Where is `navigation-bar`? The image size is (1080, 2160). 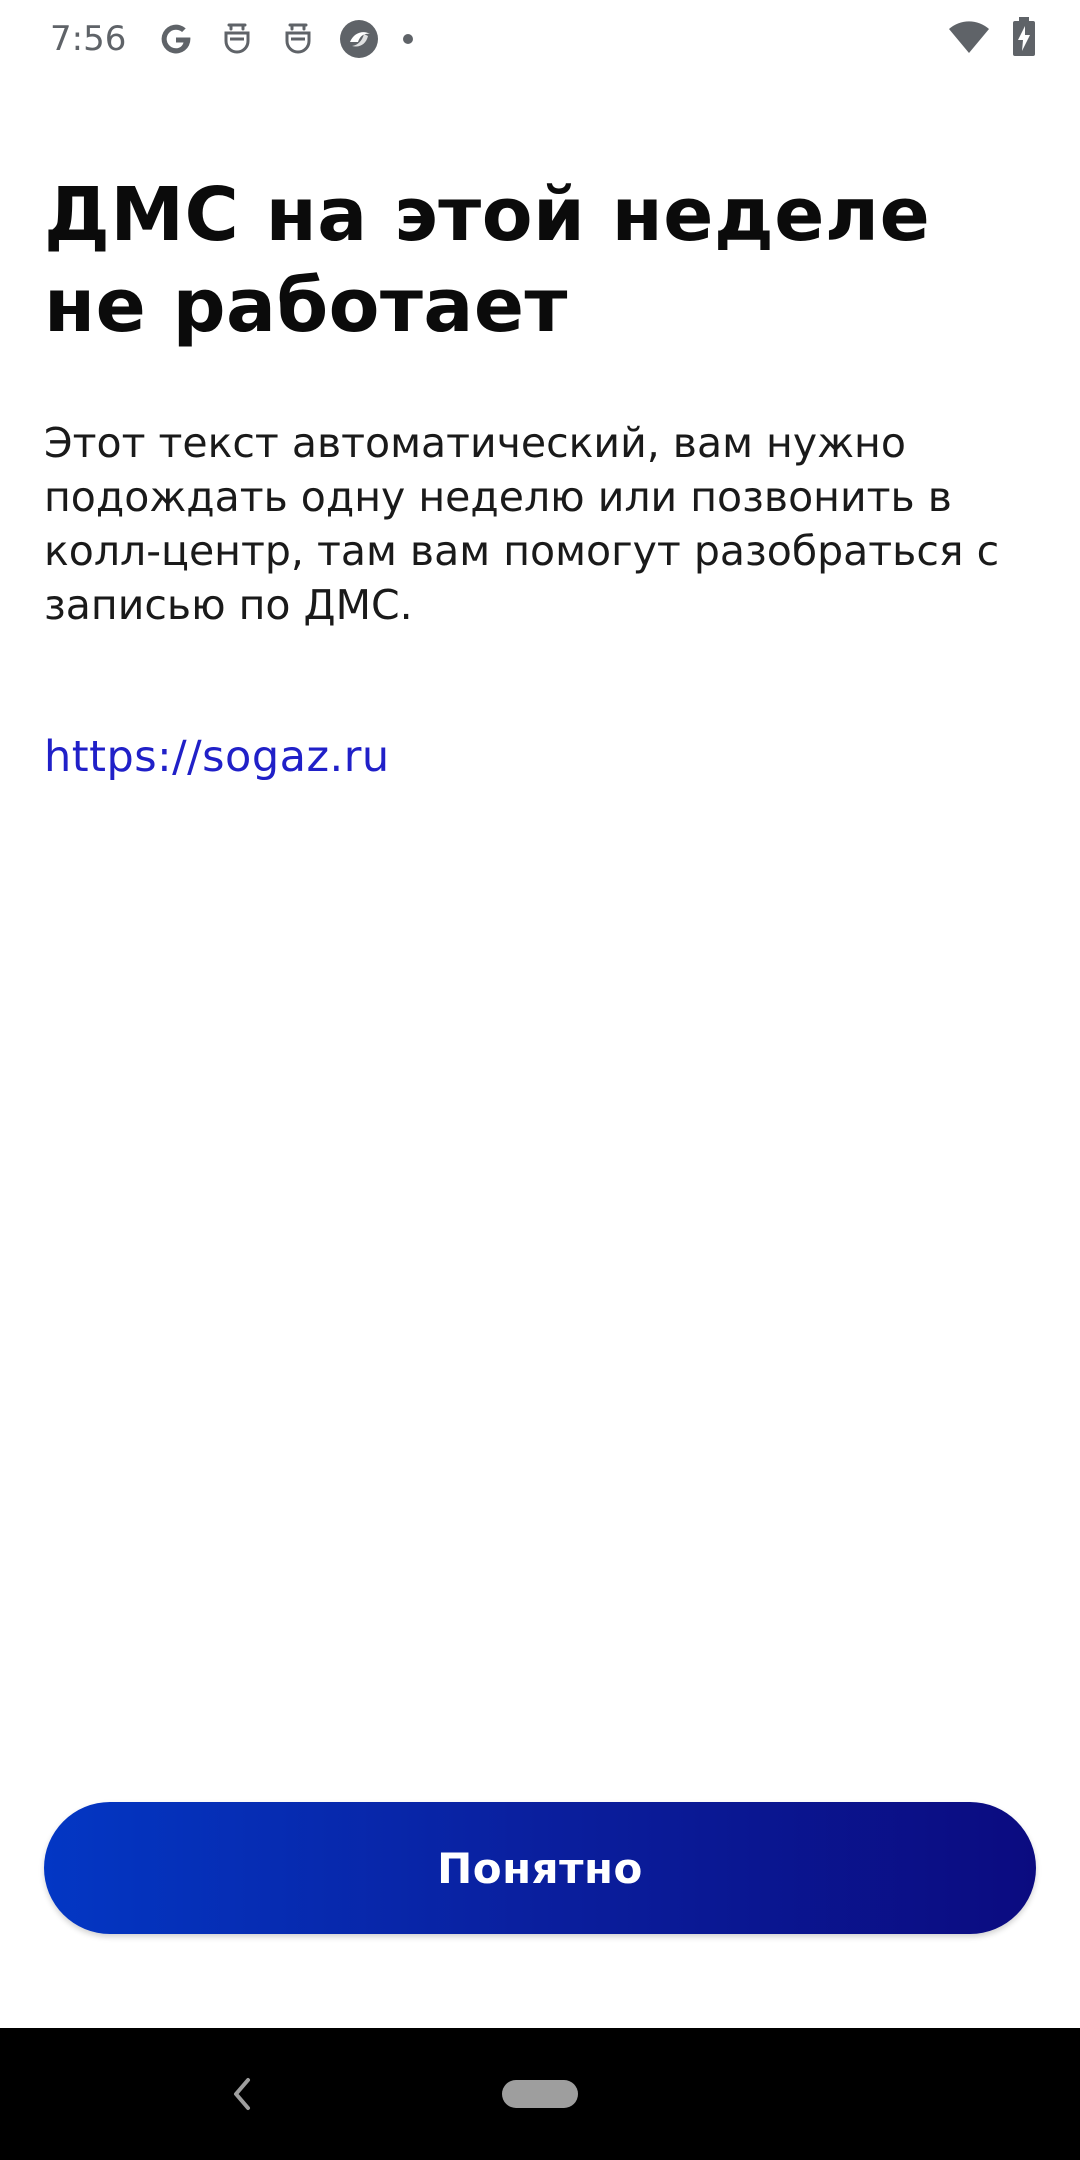
navigation-bar is located at coordinates (540, 2094).